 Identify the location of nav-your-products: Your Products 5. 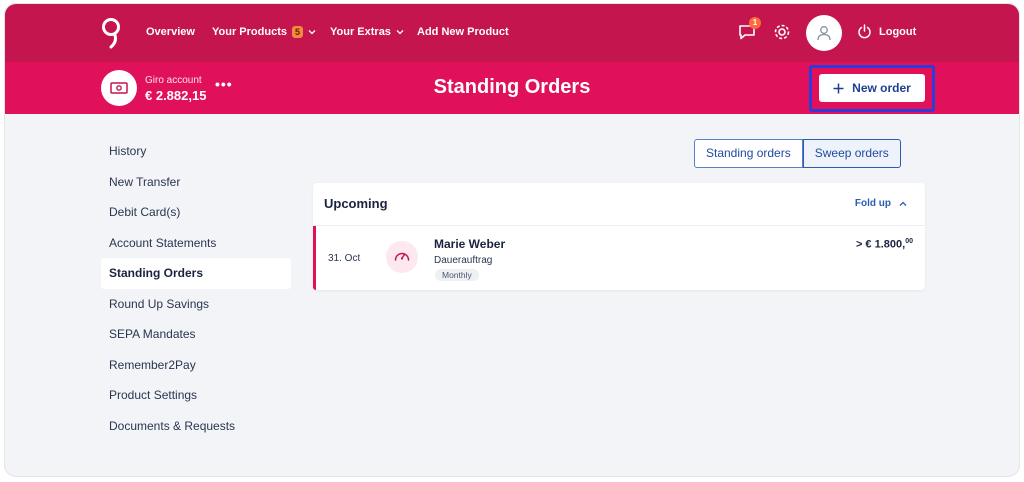
(264, 32).